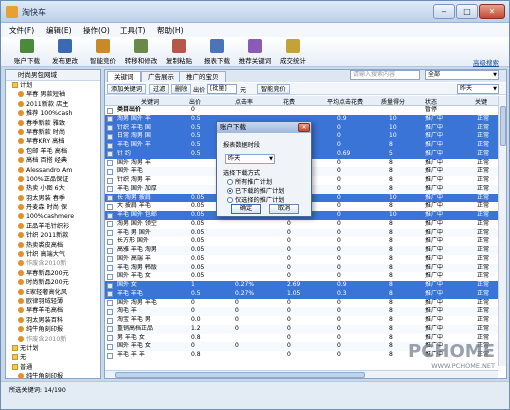 The width and height of the screenshot is (510, 410). I want to click on maximize-button: □, so click(467, 11).